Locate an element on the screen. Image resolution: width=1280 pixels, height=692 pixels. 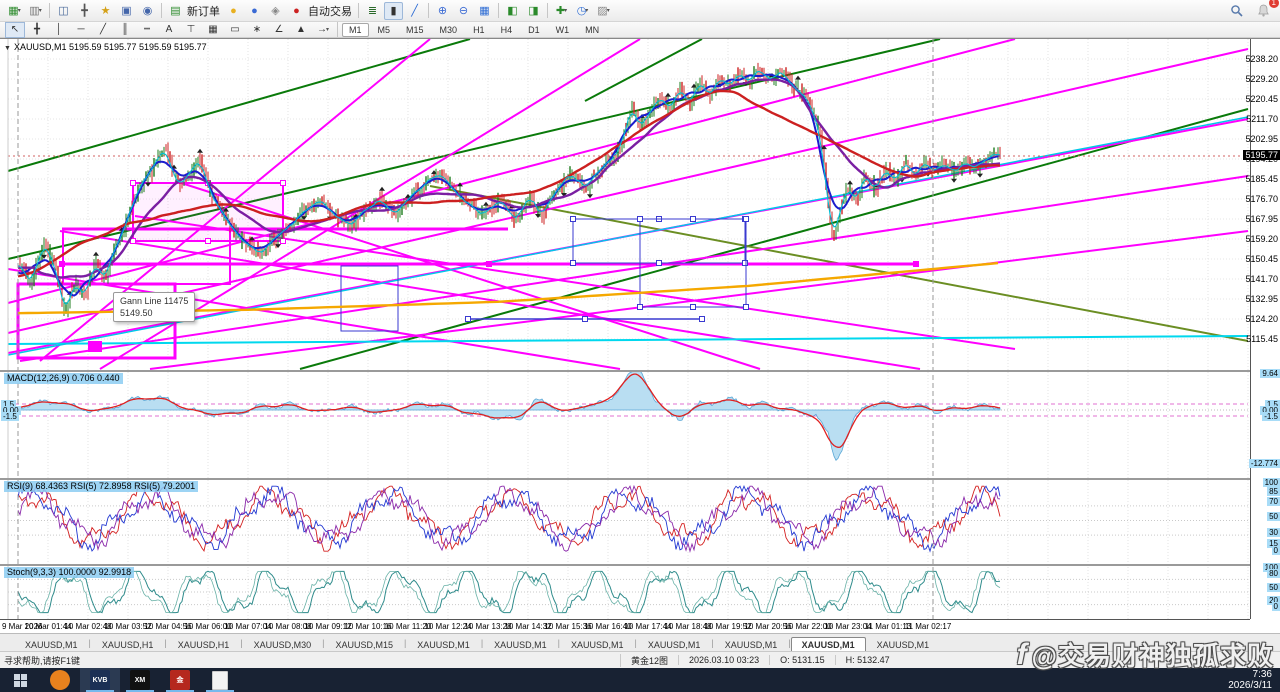
browser-app-icon is located at coordinates (60, 680).